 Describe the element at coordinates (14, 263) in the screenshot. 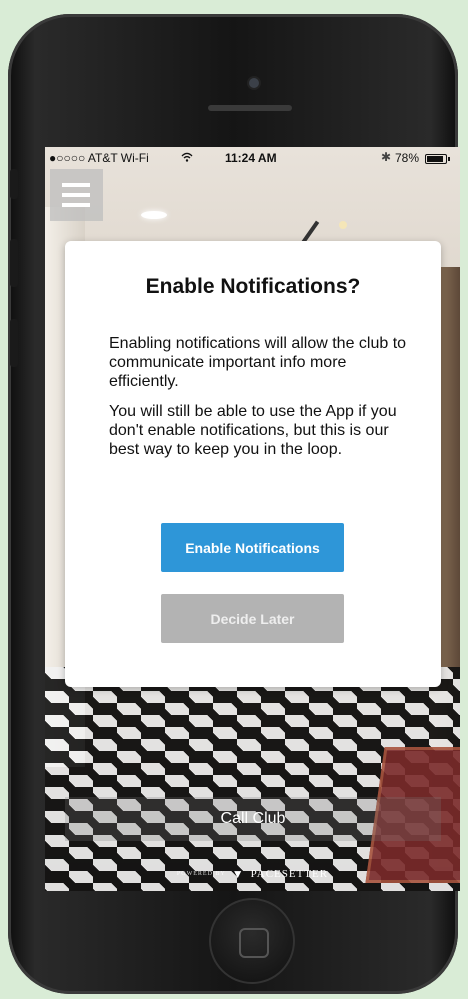

I see `volume-up-button` at that location.